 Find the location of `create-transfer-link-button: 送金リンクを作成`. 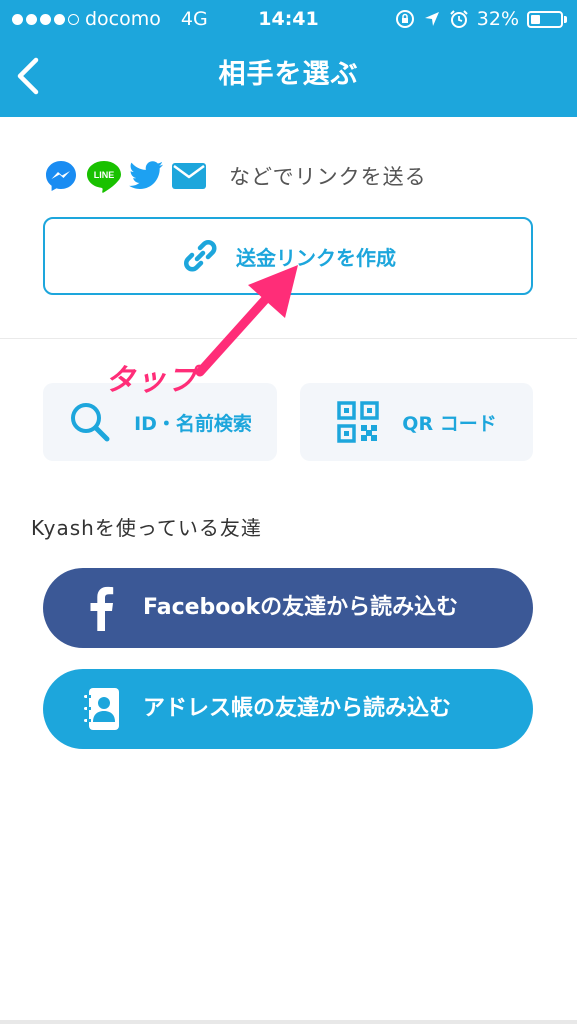

create-transfer-link-button: 送金リンクを作成 is located at coordinates (288, 256).